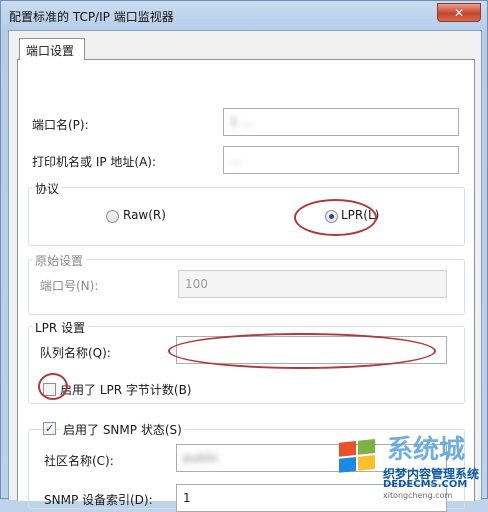 The image size is (488, 512). I want to click on snmp-device-index-value: 1, so click(187, 498).